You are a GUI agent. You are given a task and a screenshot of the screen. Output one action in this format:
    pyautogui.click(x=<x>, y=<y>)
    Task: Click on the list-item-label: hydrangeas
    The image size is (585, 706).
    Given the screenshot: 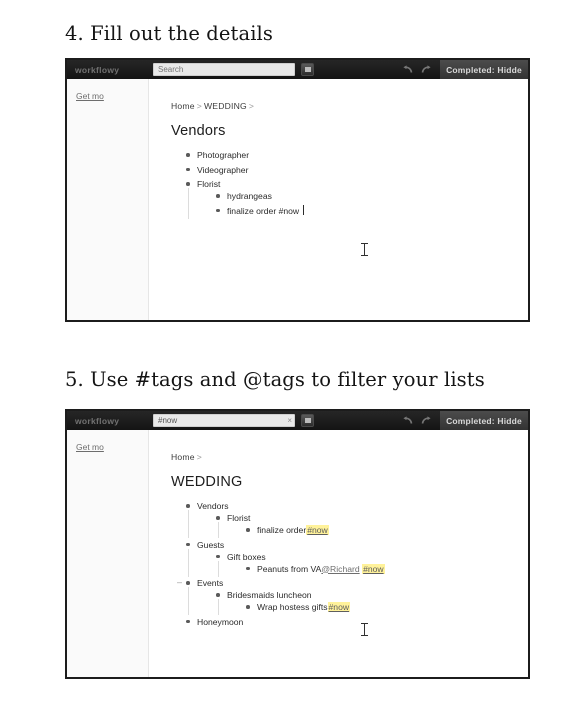 What is the action you would take?
    pyautogui.click(x=249, y=196)
    